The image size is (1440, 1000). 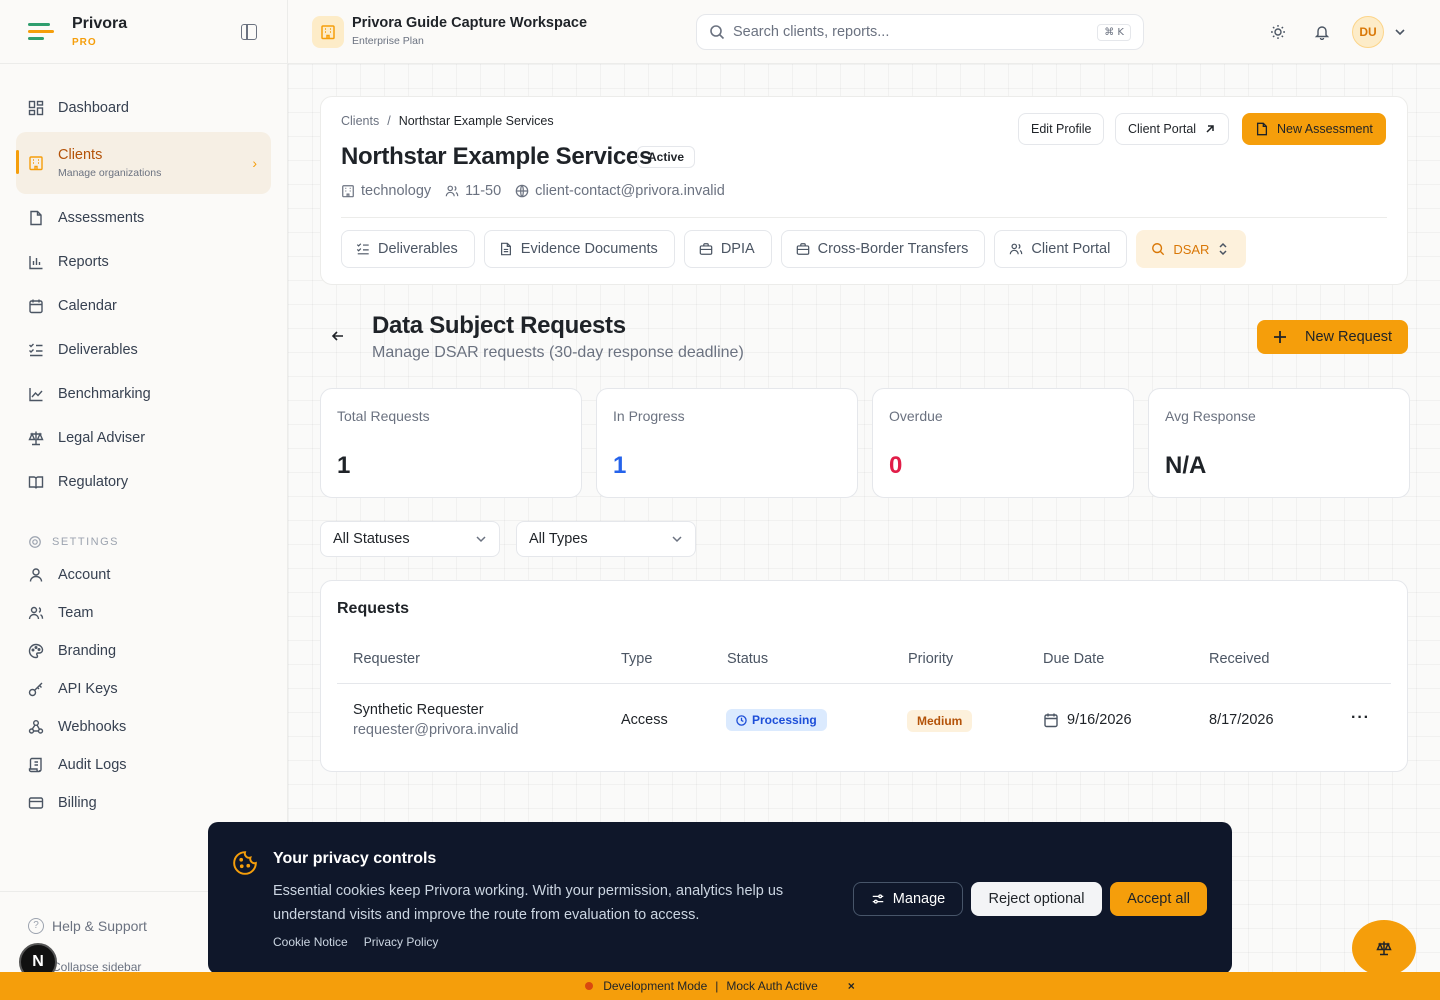 I want to click on stat-in-progress: In Progress 1, so click(x=727, y=443).